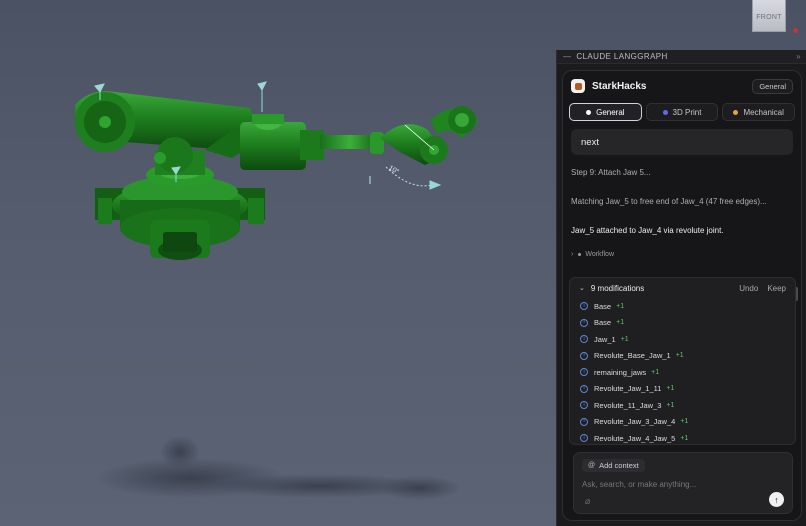  Describe the element at coordinates (168, 132) in the screenshot. I see `upper-arm-part` at that location.